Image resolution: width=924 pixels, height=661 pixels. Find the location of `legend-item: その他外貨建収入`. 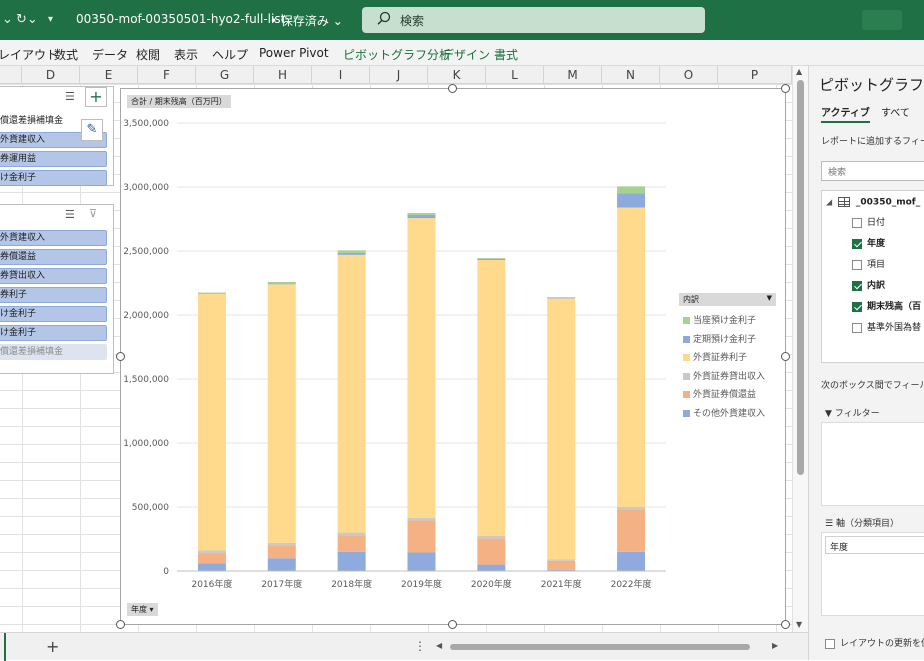

legend-item: その他外貨建収入 is located at coordinates (724, 412).